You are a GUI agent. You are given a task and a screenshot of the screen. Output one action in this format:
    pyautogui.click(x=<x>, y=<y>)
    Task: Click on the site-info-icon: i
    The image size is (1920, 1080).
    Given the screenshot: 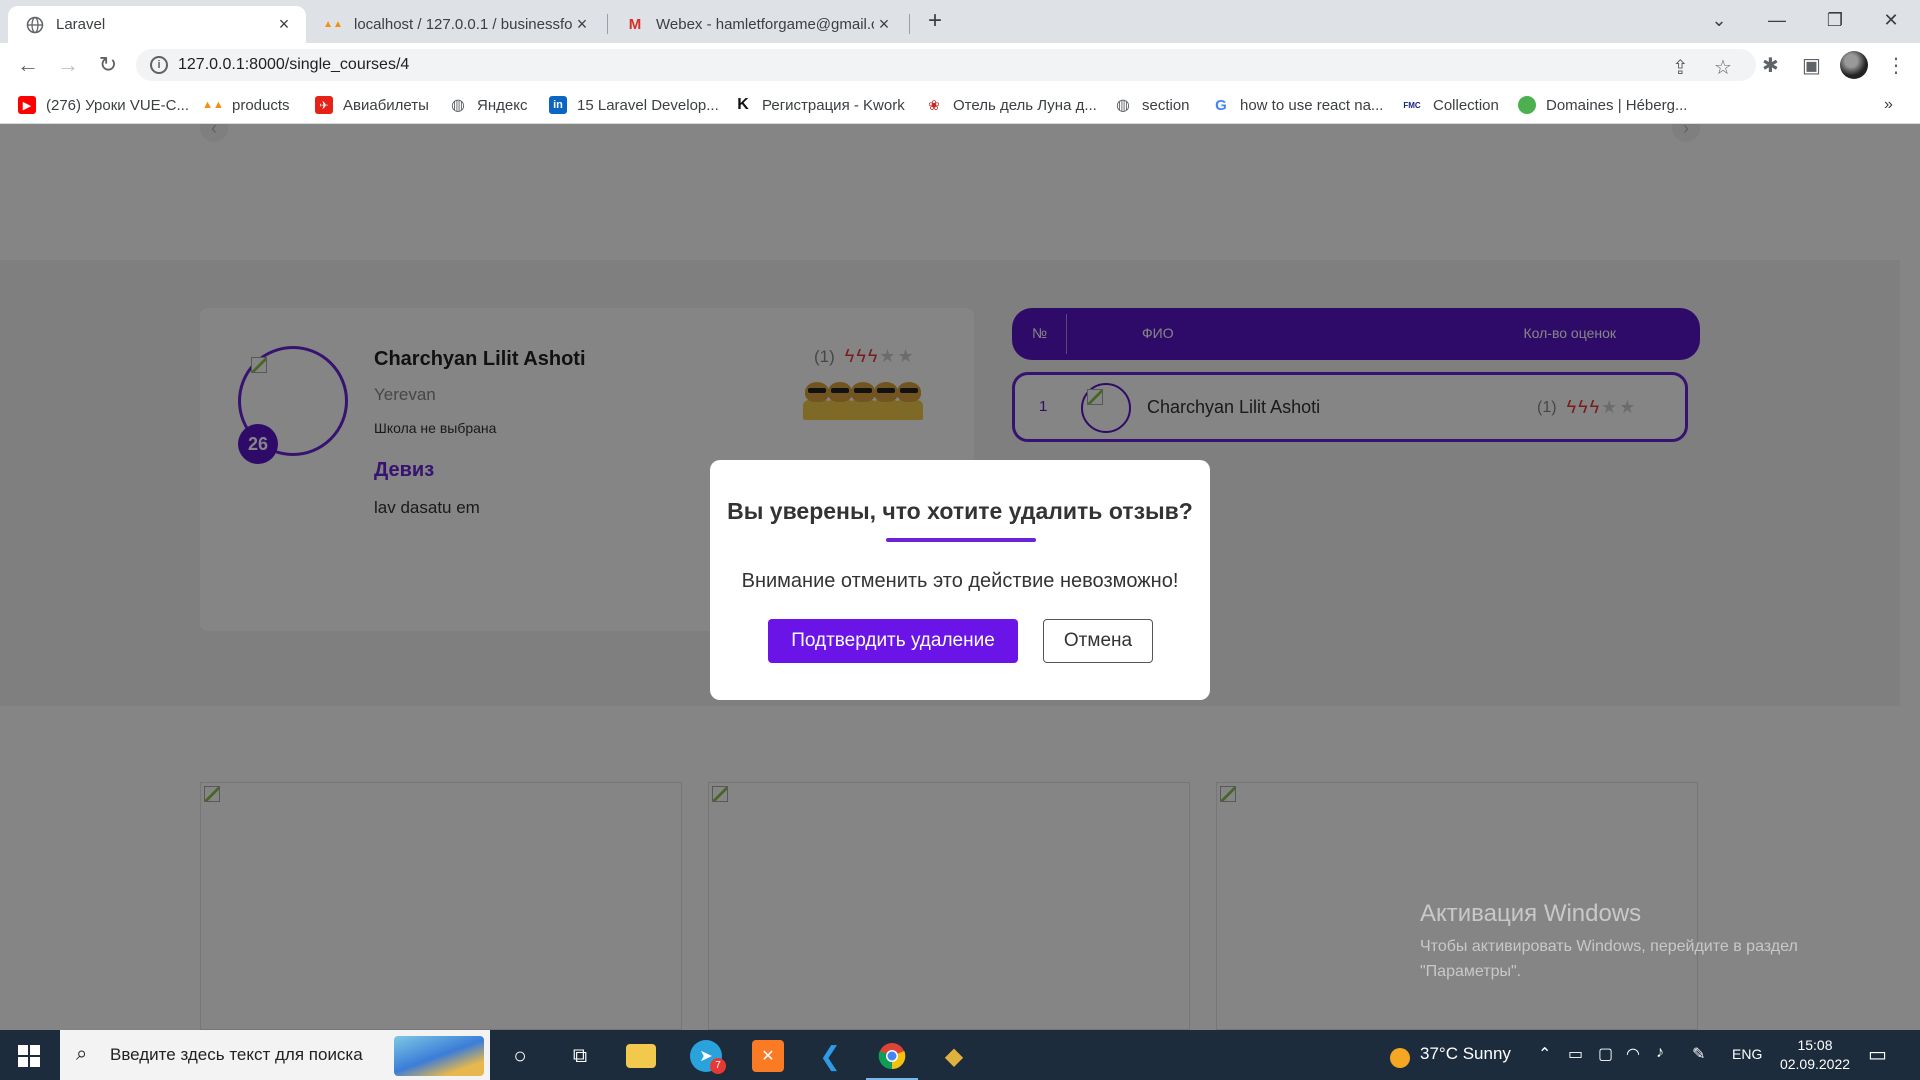 What is the action you would take?
    pyautogui.click(x=159, y=65)
    